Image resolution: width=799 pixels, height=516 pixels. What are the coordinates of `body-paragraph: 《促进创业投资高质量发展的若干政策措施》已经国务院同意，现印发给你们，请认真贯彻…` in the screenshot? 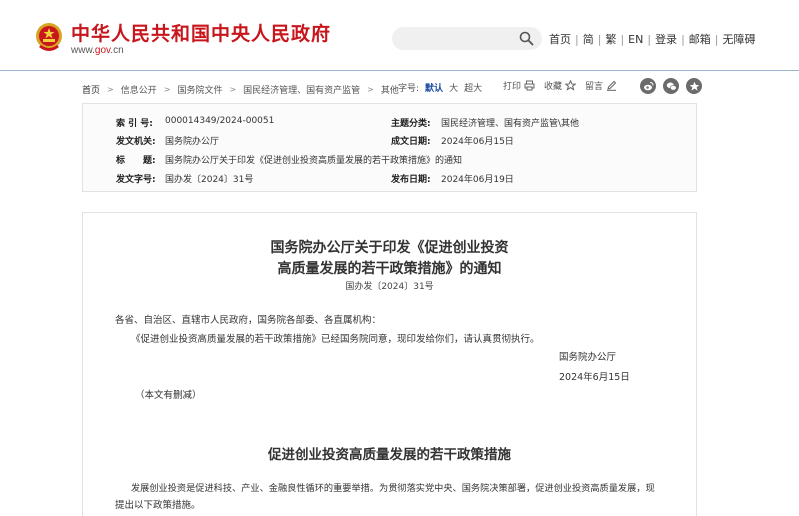 It's located at (335, 339).